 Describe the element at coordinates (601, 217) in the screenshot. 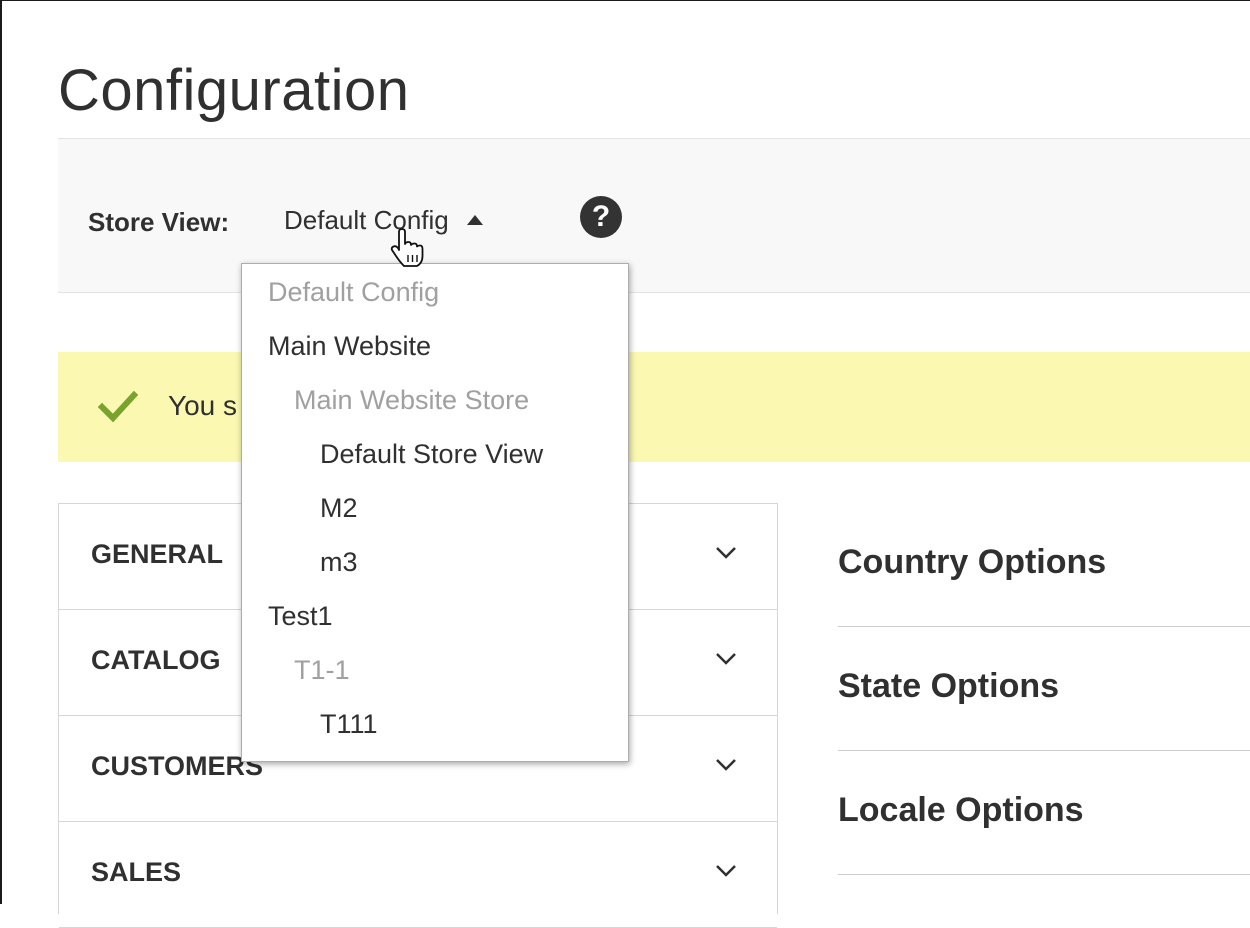

I see `question-circle-icon: ?` at that location.